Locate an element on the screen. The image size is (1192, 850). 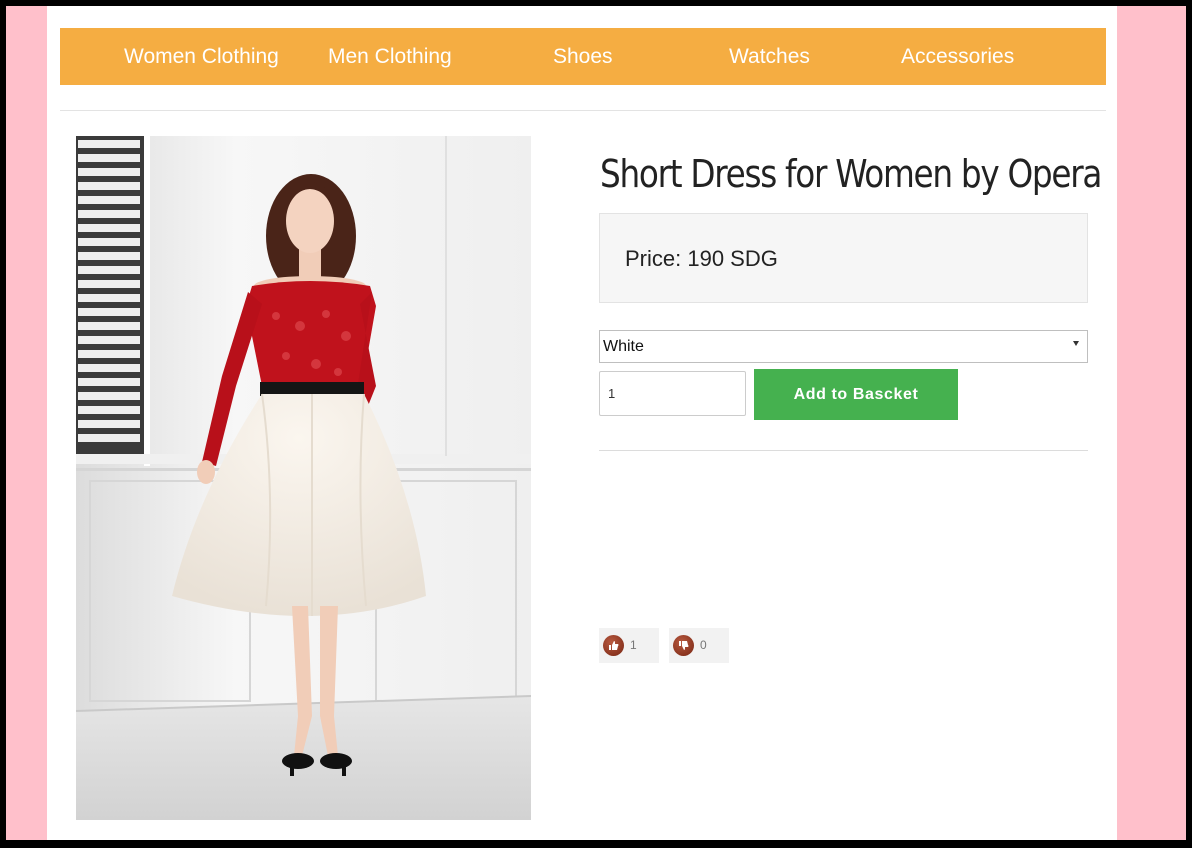
price-box: Price: 190 SDG is located at coordinates (843, 258).